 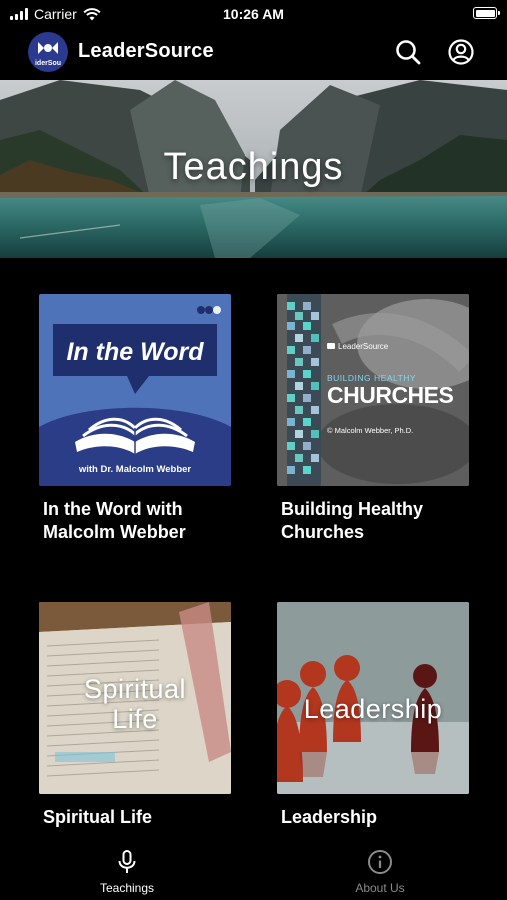 I want to click on app-header: iderSou LeaderSource, so click(x=253, y=53).